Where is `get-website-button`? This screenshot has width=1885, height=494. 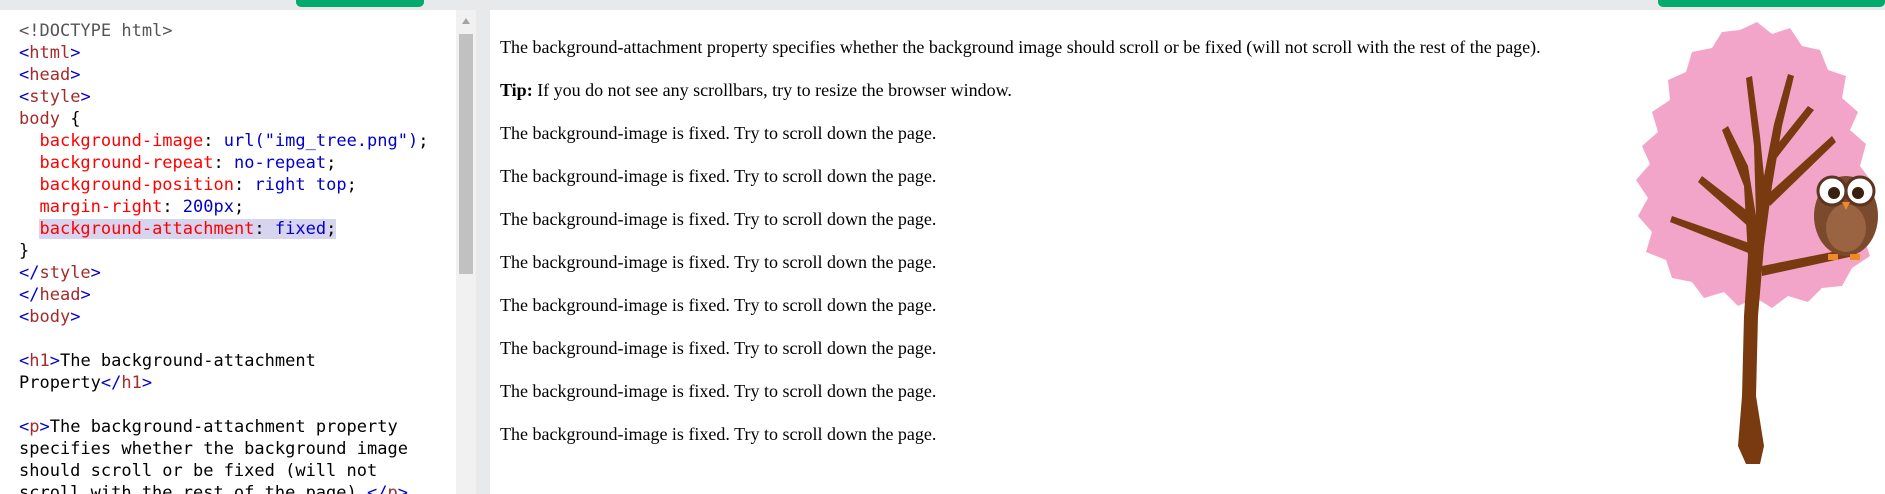
get-website-button is located at coordinates (1771, 3).